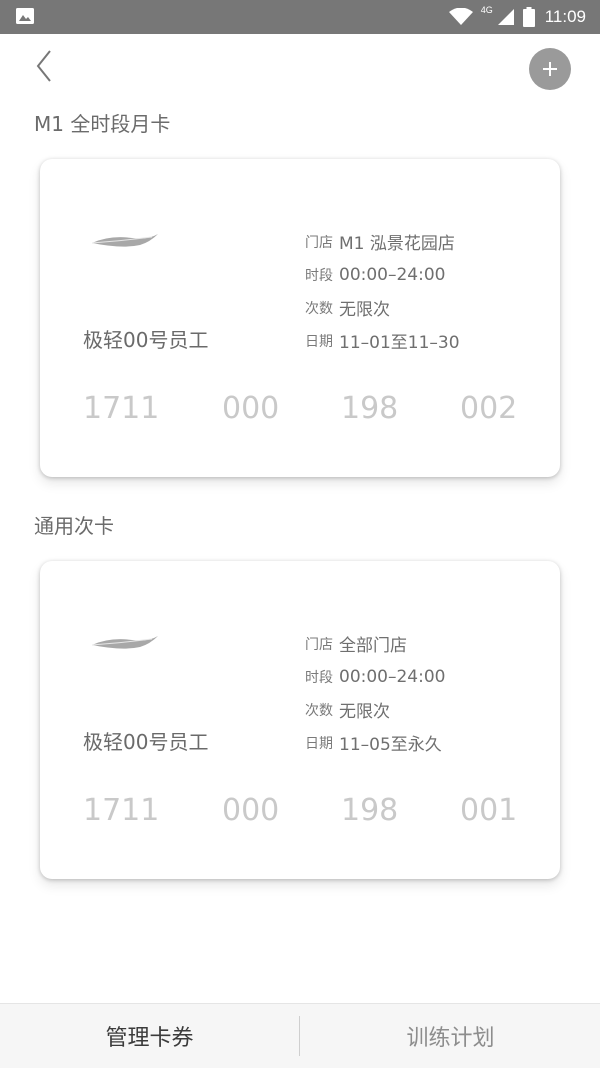 The image size is (600, 1068). I want to click on tab-divider, so click(299, 1036).